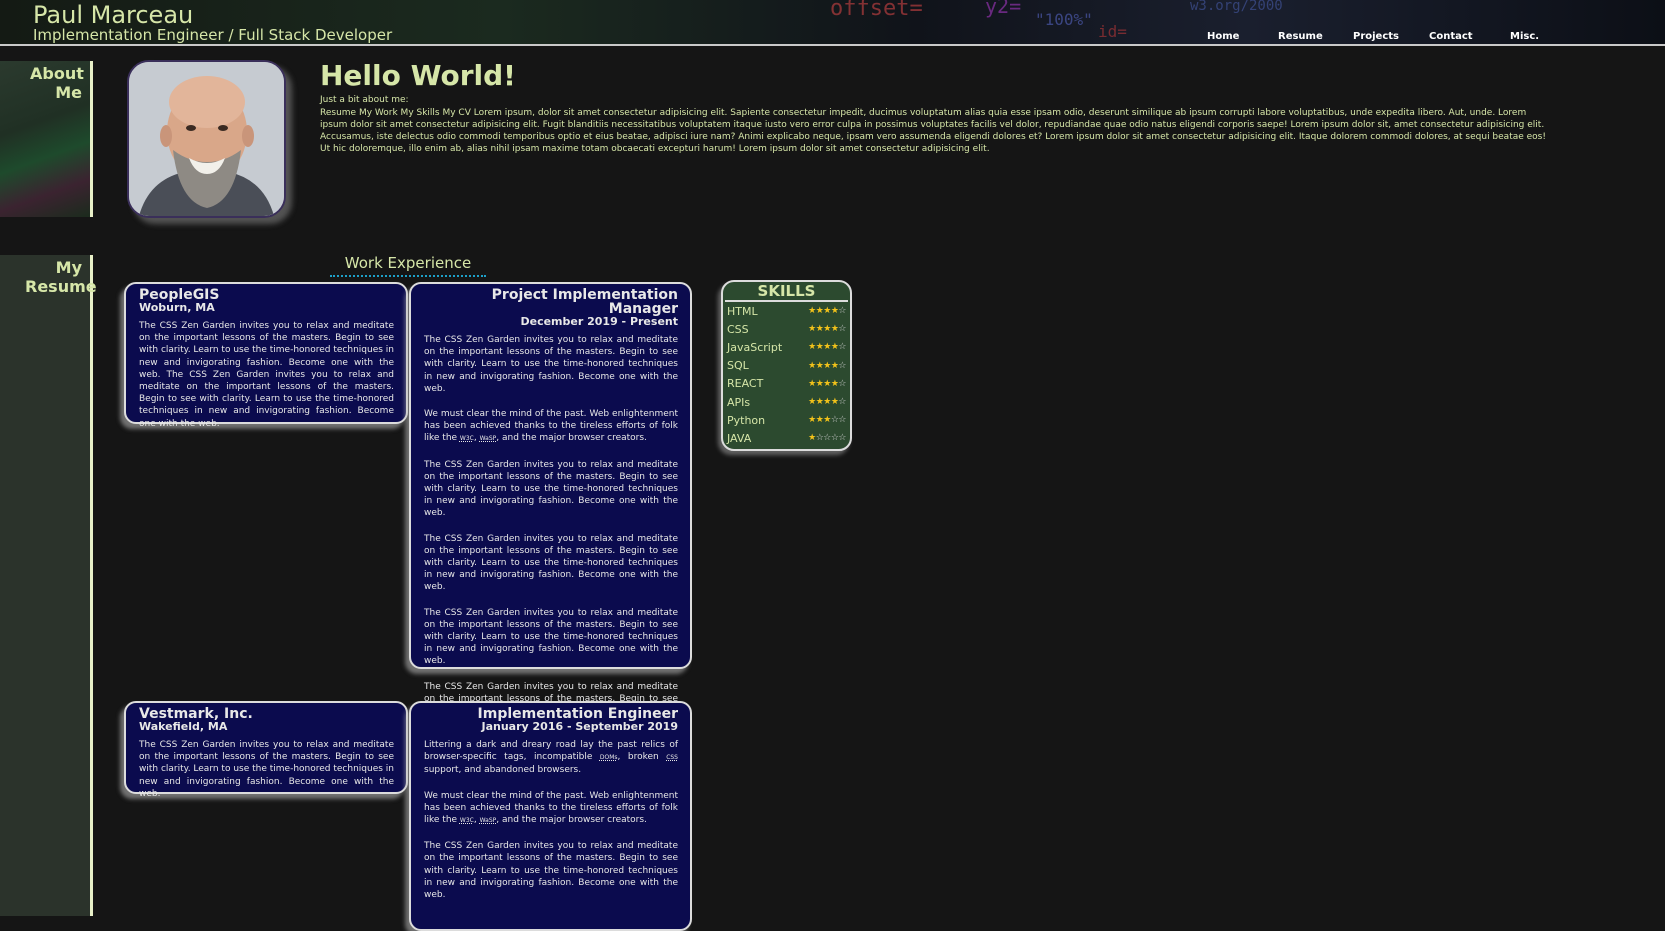 The width and height of the screenshot is (1665, 931). I want to click on skill-name: REACT, so click(745, 384).